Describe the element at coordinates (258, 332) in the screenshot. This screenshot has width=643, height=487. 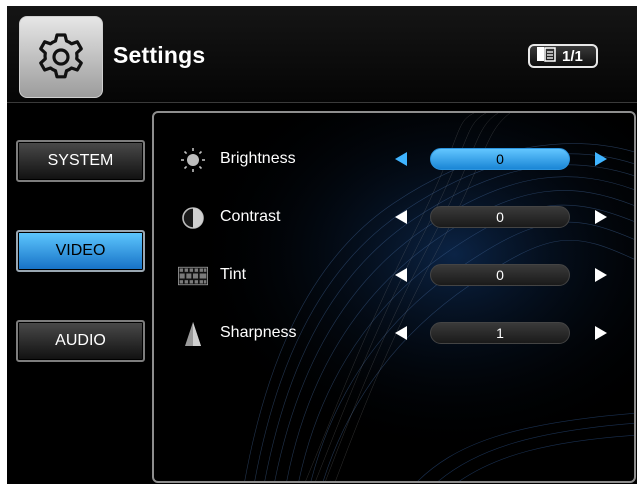
I see `setting-label: Sharpness` at that location.